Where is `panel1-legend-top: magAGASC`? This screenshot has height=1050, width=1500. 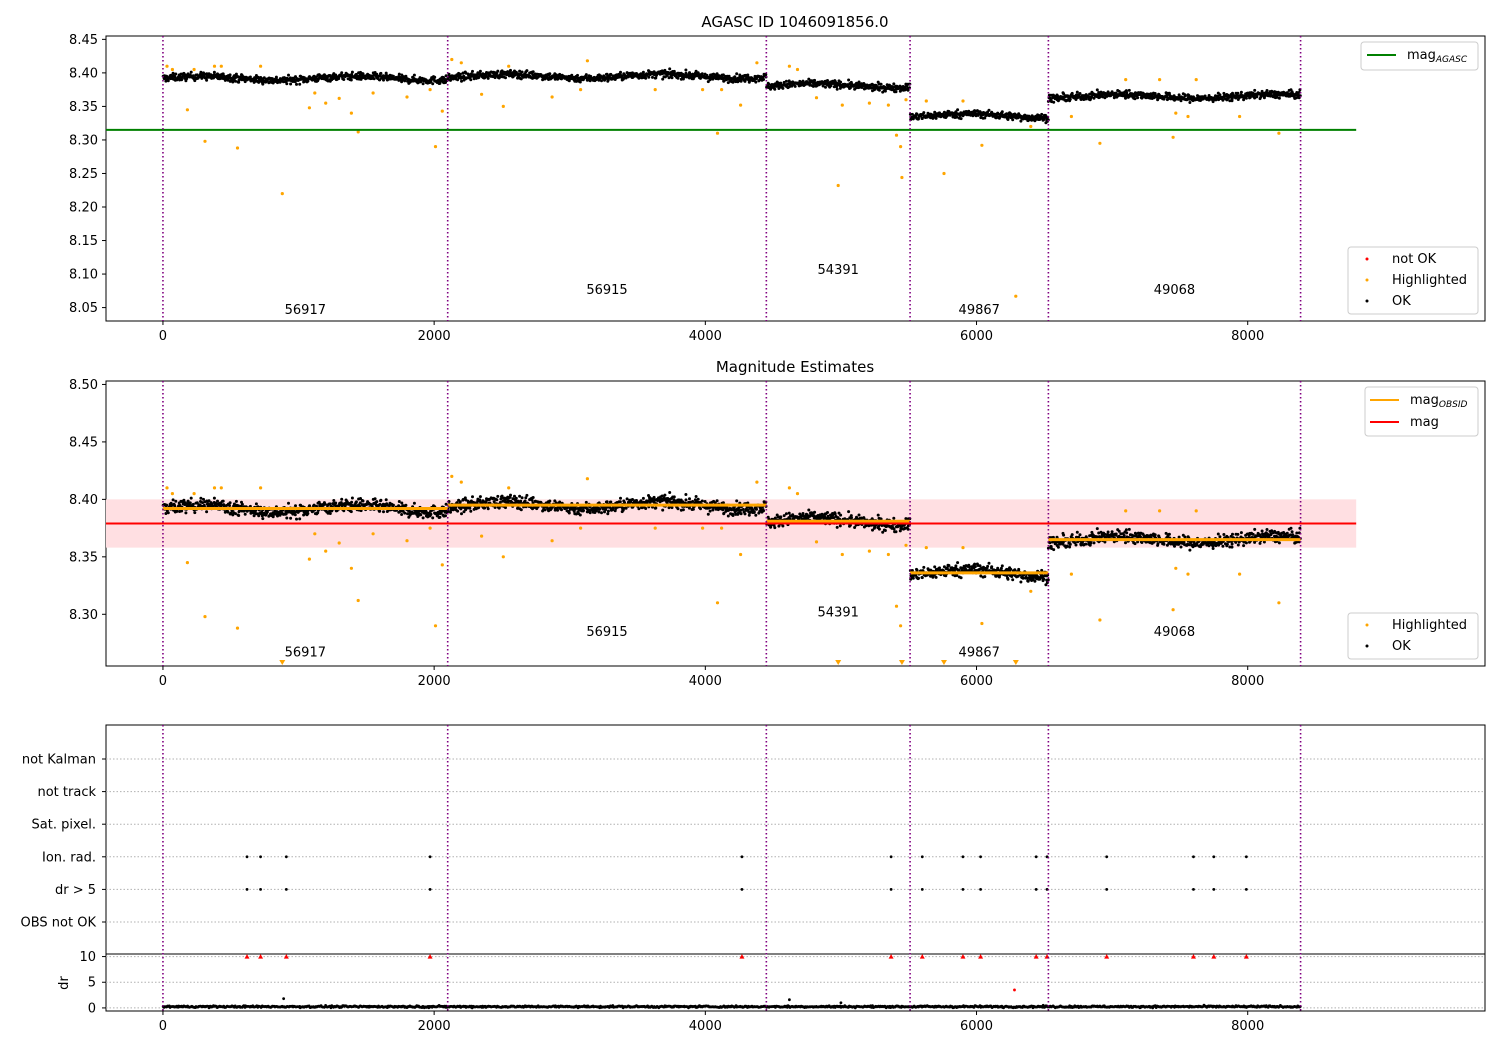
panel1-legend-top: magAGASC is located at coordinates (1419, 56).